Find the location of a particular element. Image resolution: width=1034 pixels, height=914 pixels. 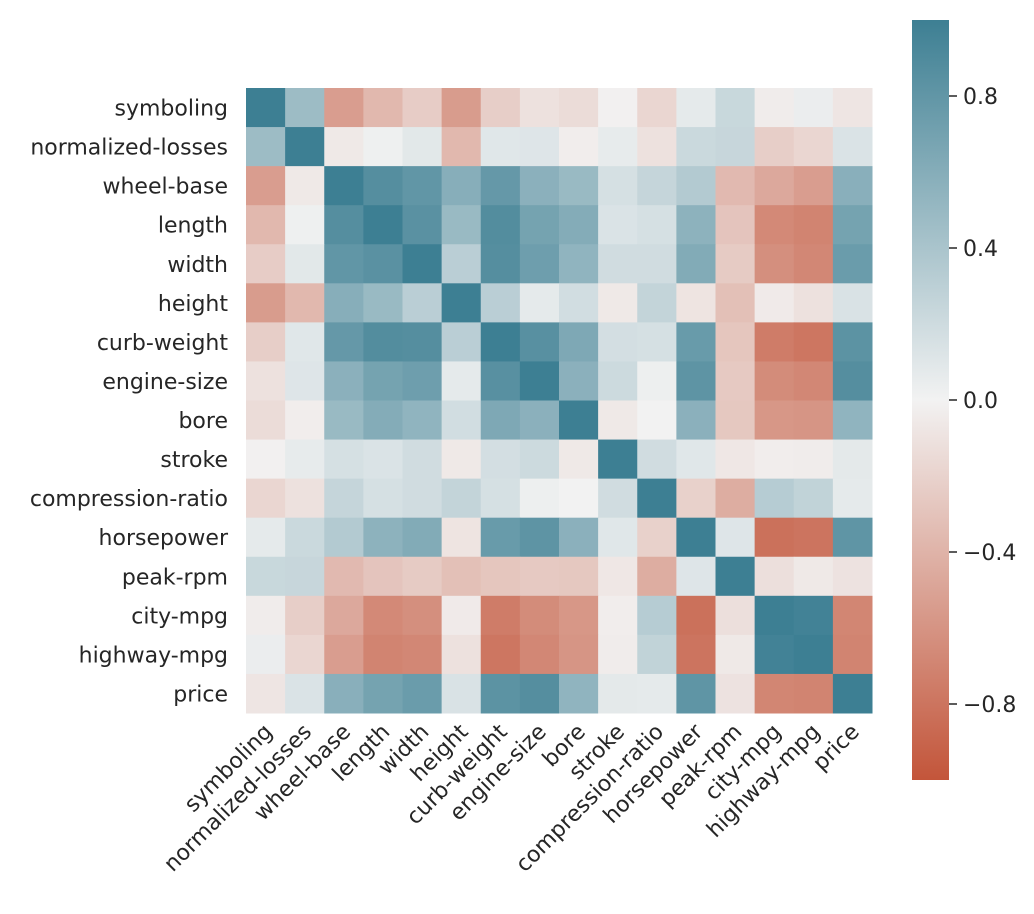

colorbar-tick-label: −0.8 is located at coordinates (989, 705).